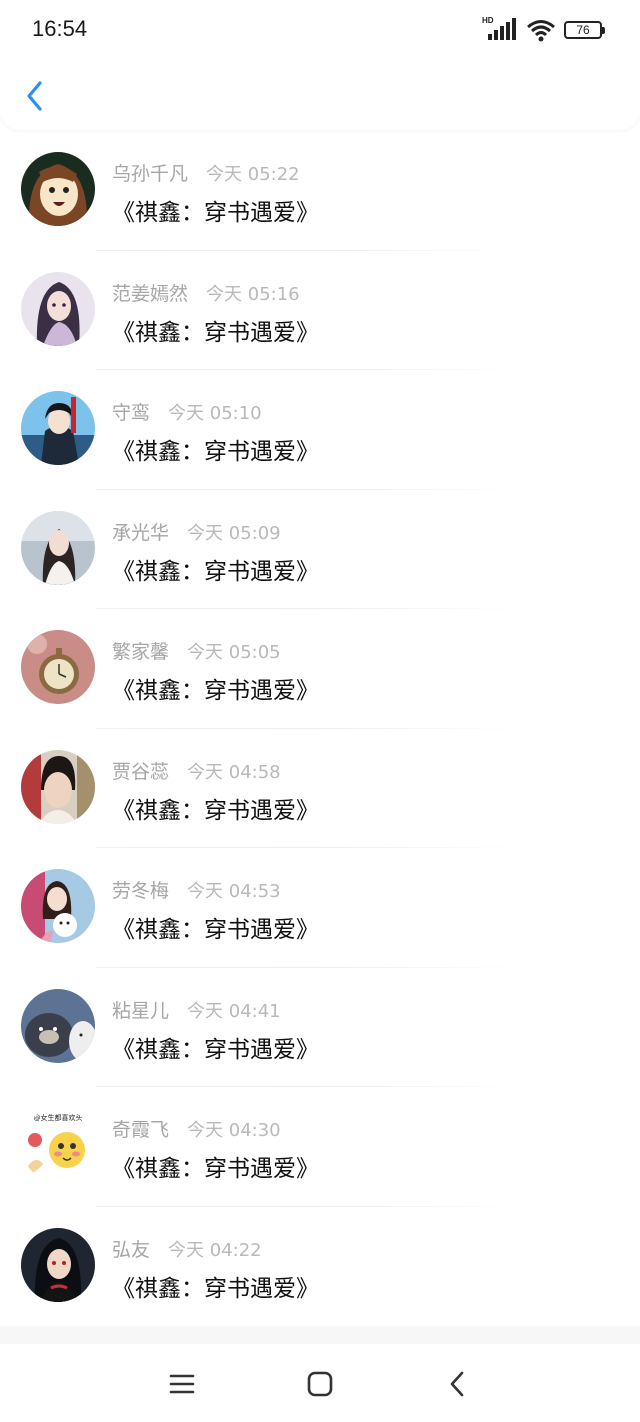  What do you see at coordinates (320, 96) in the screenshot?
I see `header` at bounding box center [320, 96].